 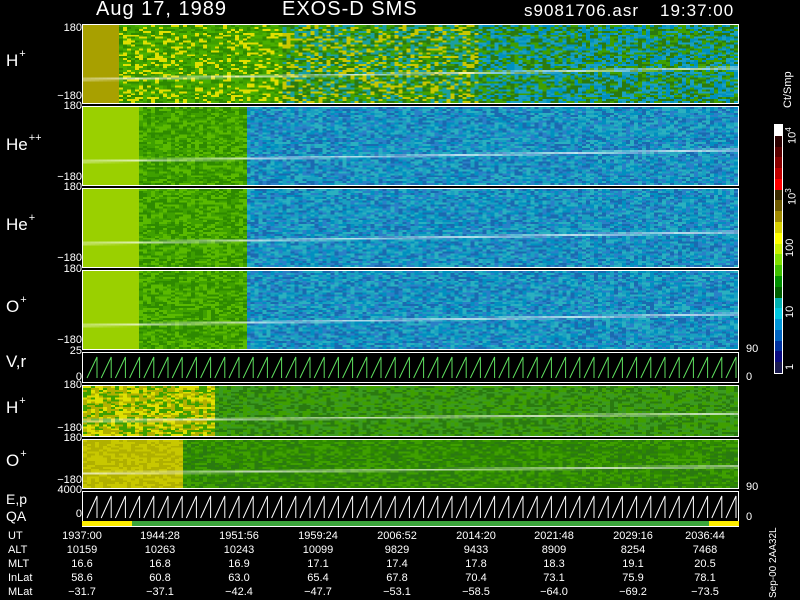 What do you see at coordinates (16, 361) in the screenshot?
I see `label-vr: V,r` at bounding box center [16, 361].